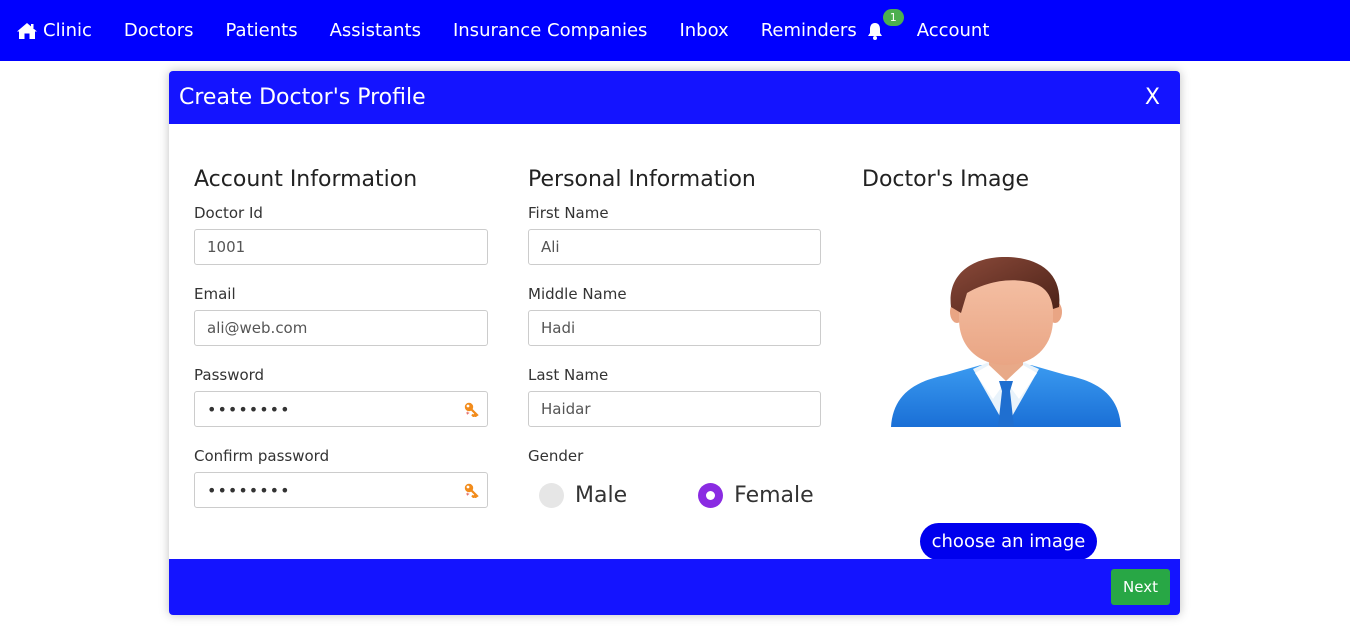 The height and width of the screenshot is (634, 1350). I want to click on first-name-input-box, so click(674, 247).